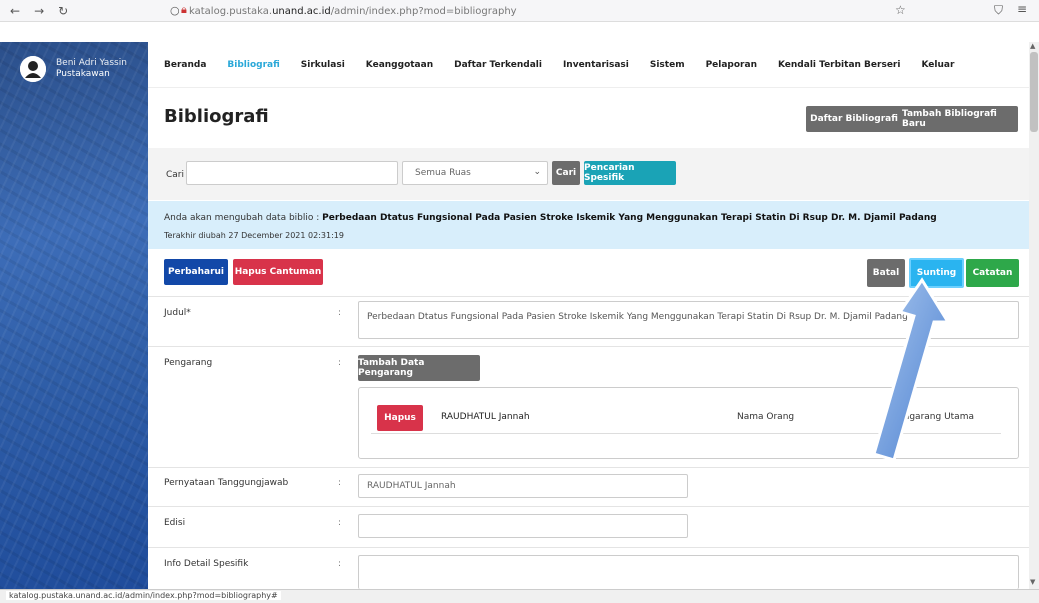  I want to click on nav-sirkulasi: Sirkulasi, so click(323, 65).